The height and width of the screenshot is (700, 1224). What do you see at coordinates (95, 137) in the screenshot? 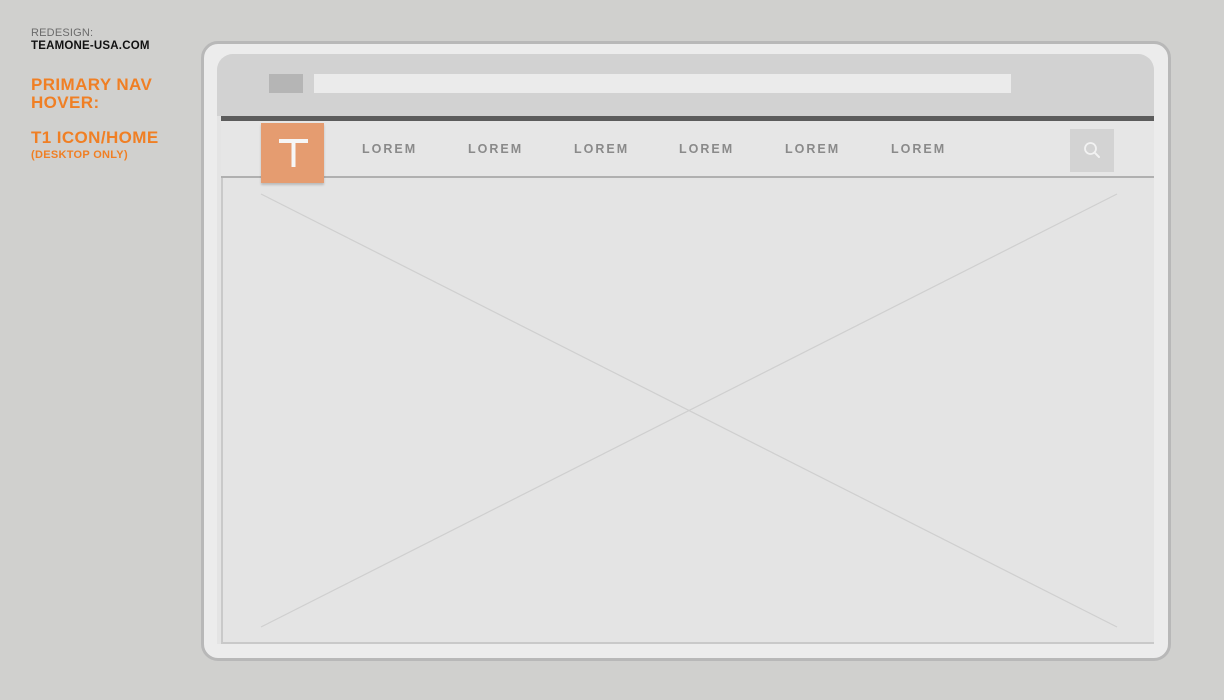
I see `element-title: T1 ICON/HOME` at bounding box center [95, 137].